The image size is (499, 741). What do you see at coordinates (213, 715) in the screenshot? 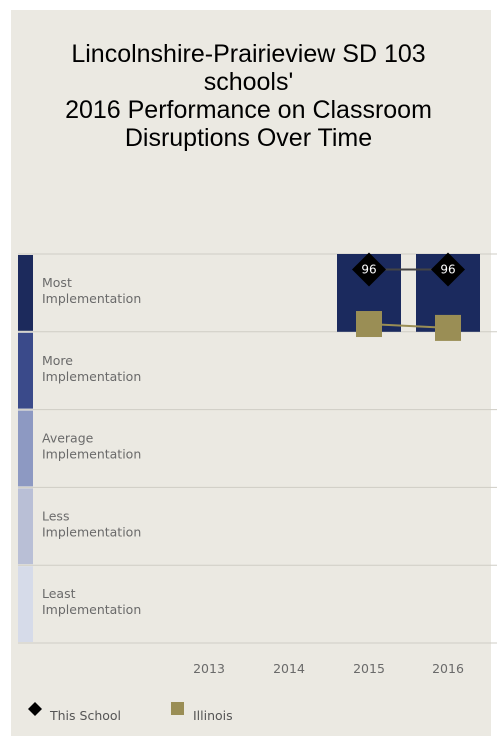
I see `legend-label-illinois: Illinois` at bounding box center [213, 715].